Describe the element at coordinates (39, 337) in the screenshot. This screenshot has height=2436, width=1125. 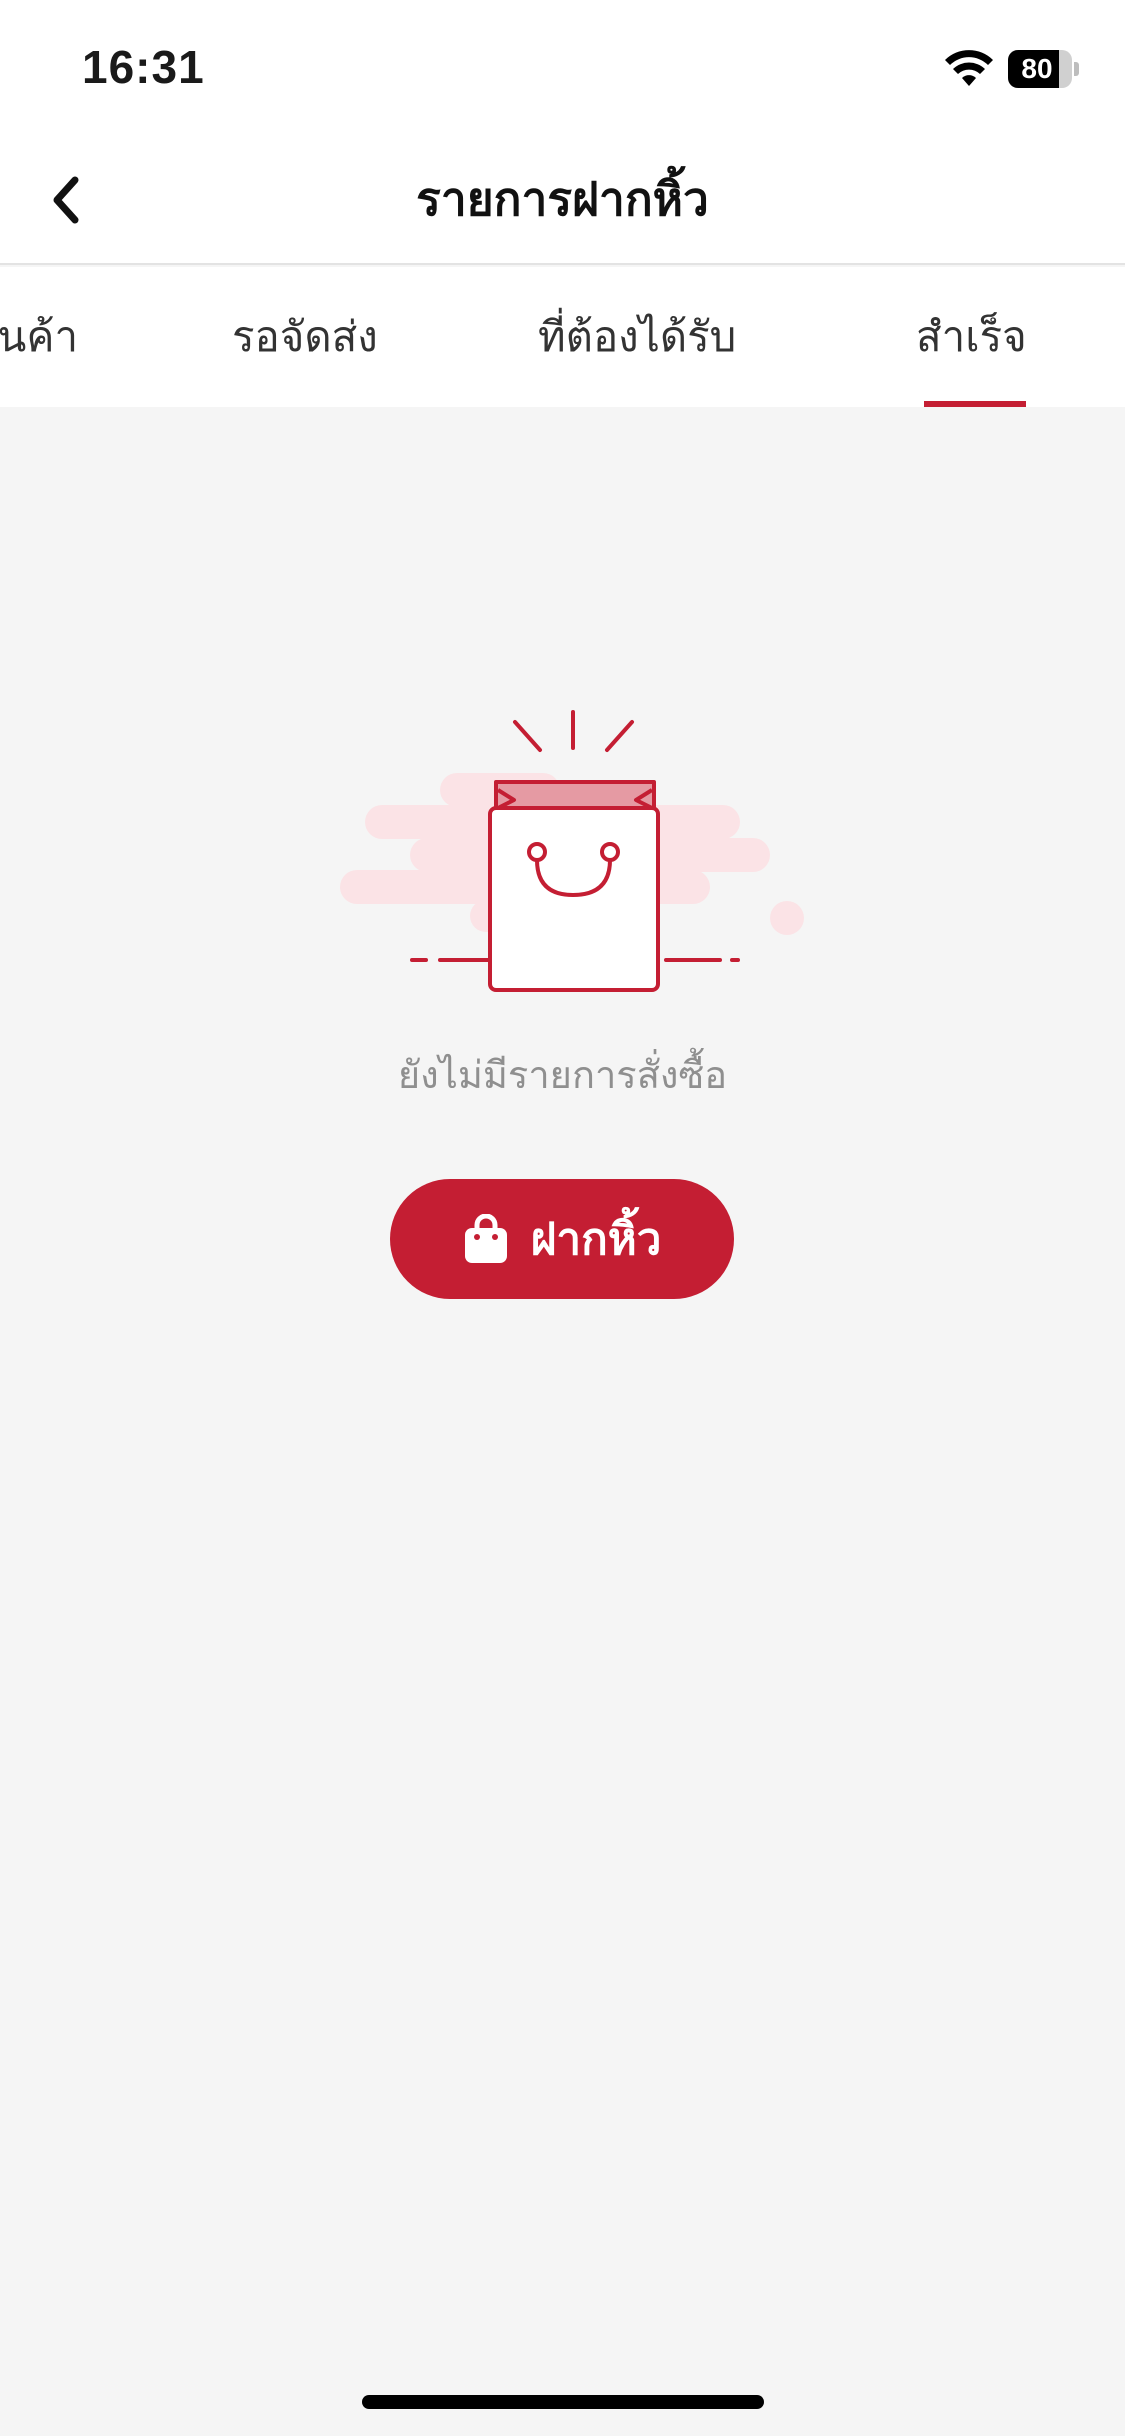
I see `tab-products: สินค้า` at that location.